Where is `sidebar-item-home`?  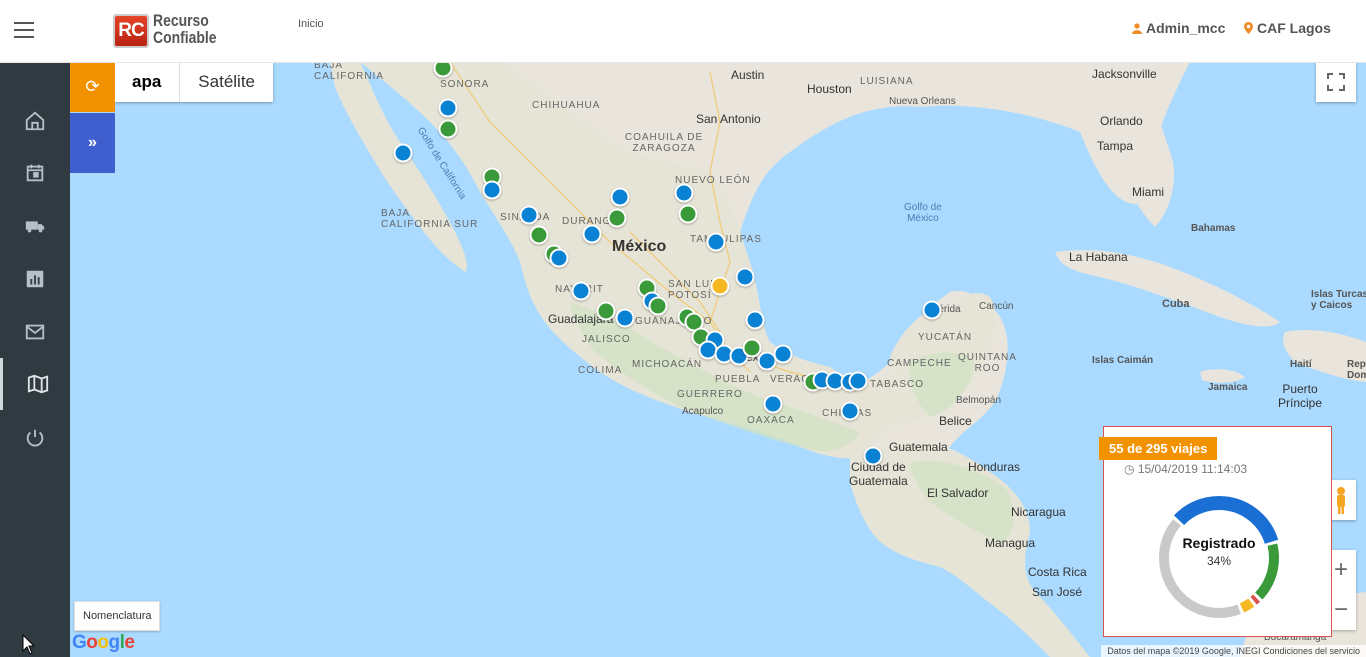
sidebar-item-home is located at coordinates (35, 121).